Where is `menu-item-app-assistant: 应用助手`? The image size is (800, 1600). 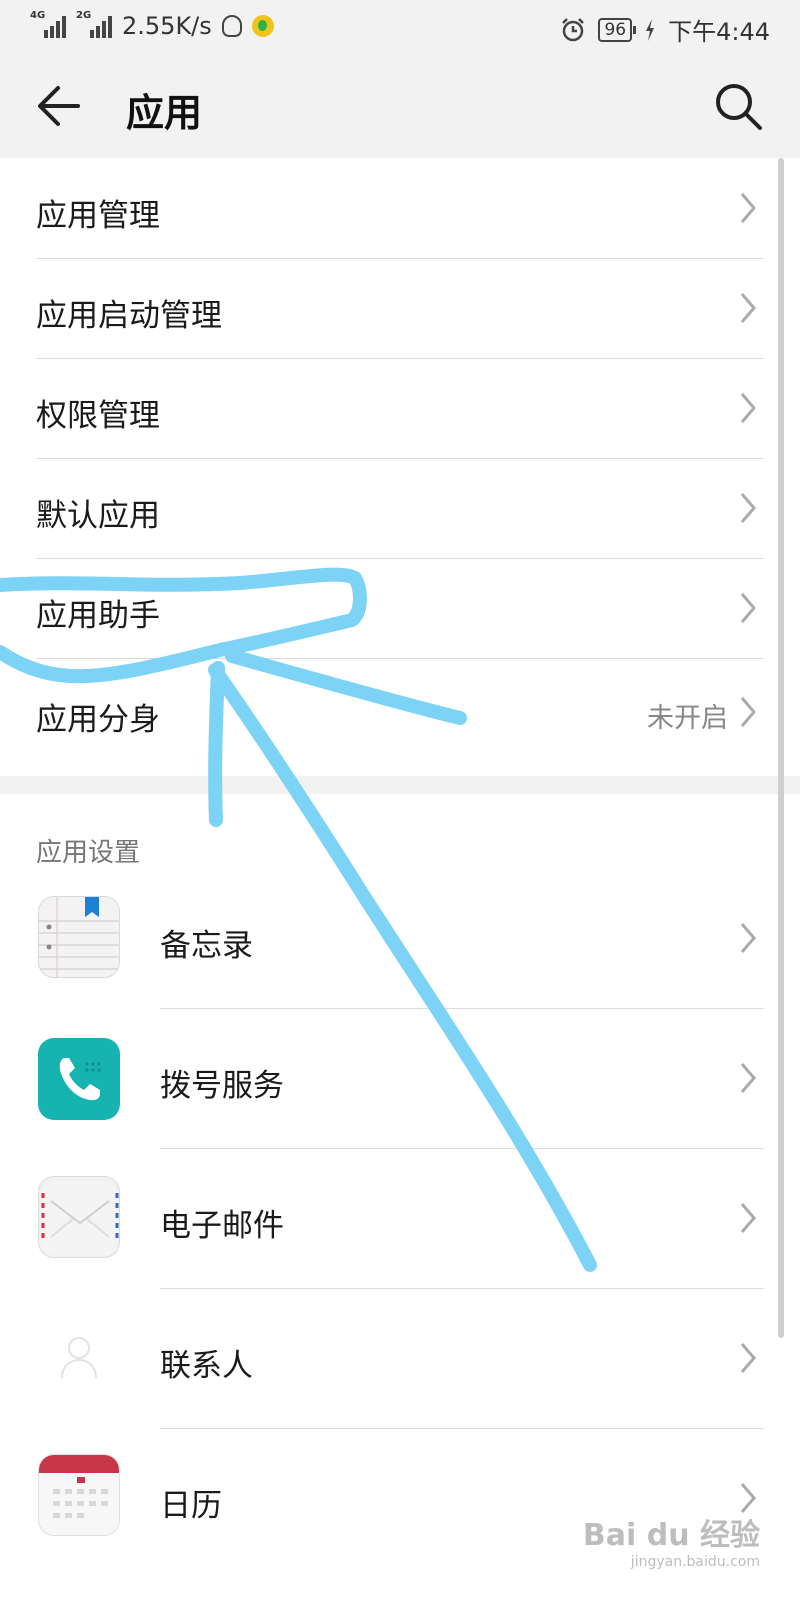
menu-item-app-assistant: 应用助手 is located at coordinates (400, 608).